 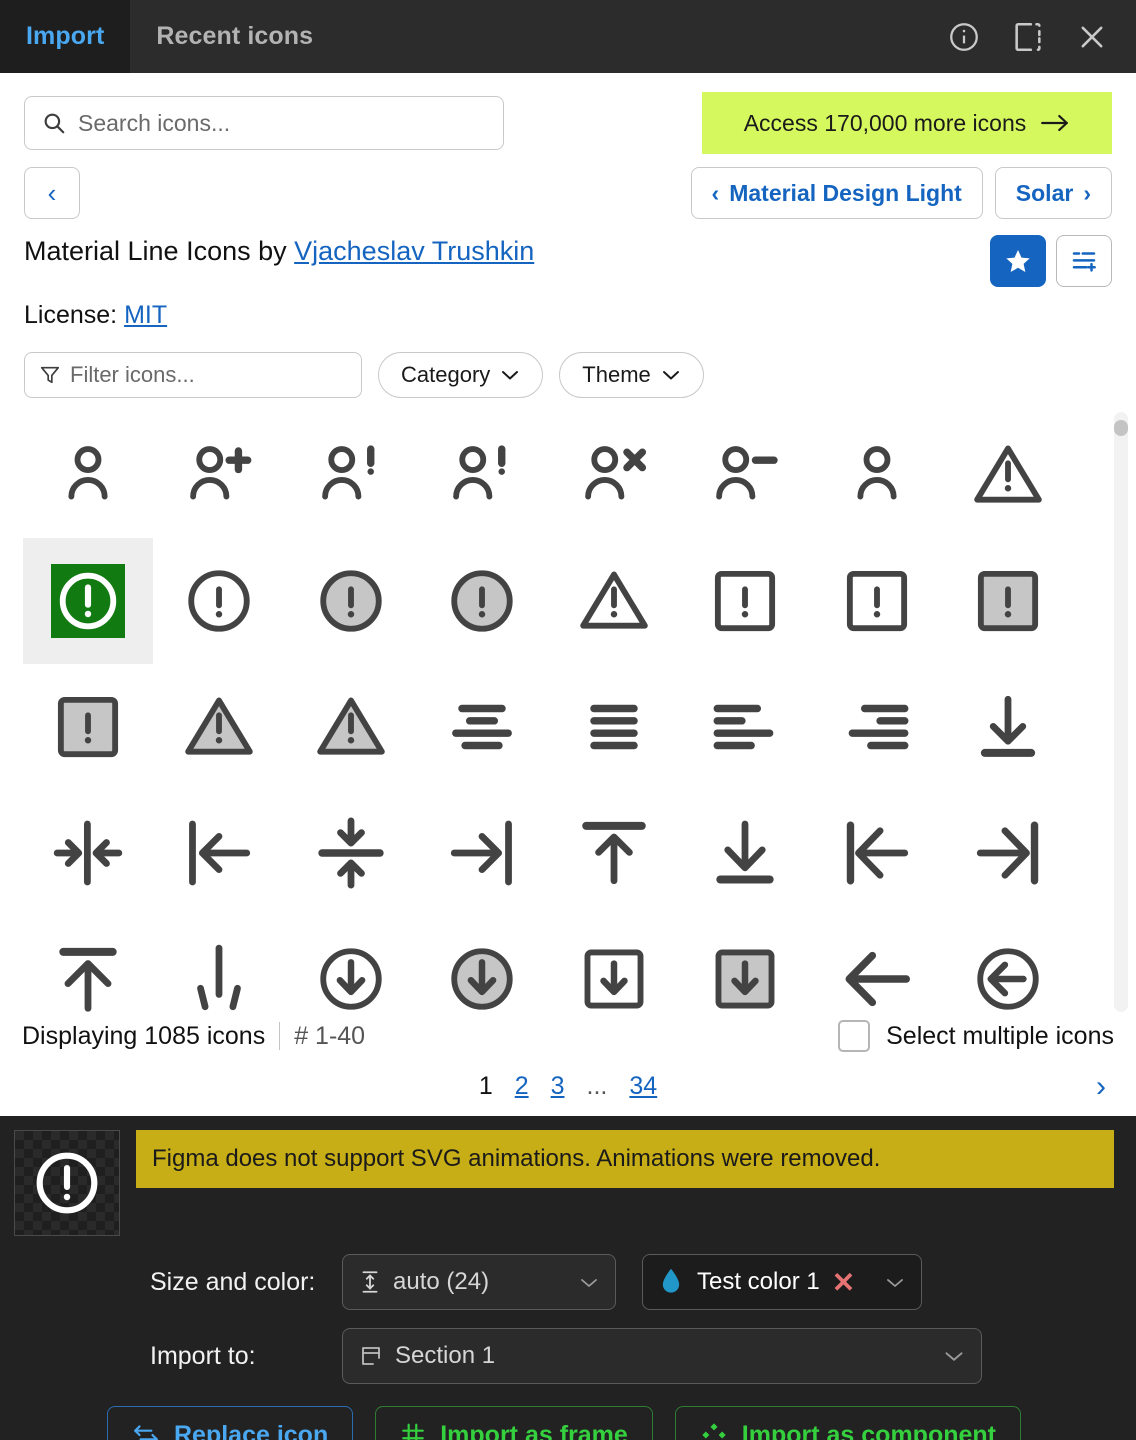 What do you see at coordinates (843, 1282) in the screenshot?
I see `clear-color-icon: ✕` at bounding box center [843, 1282].